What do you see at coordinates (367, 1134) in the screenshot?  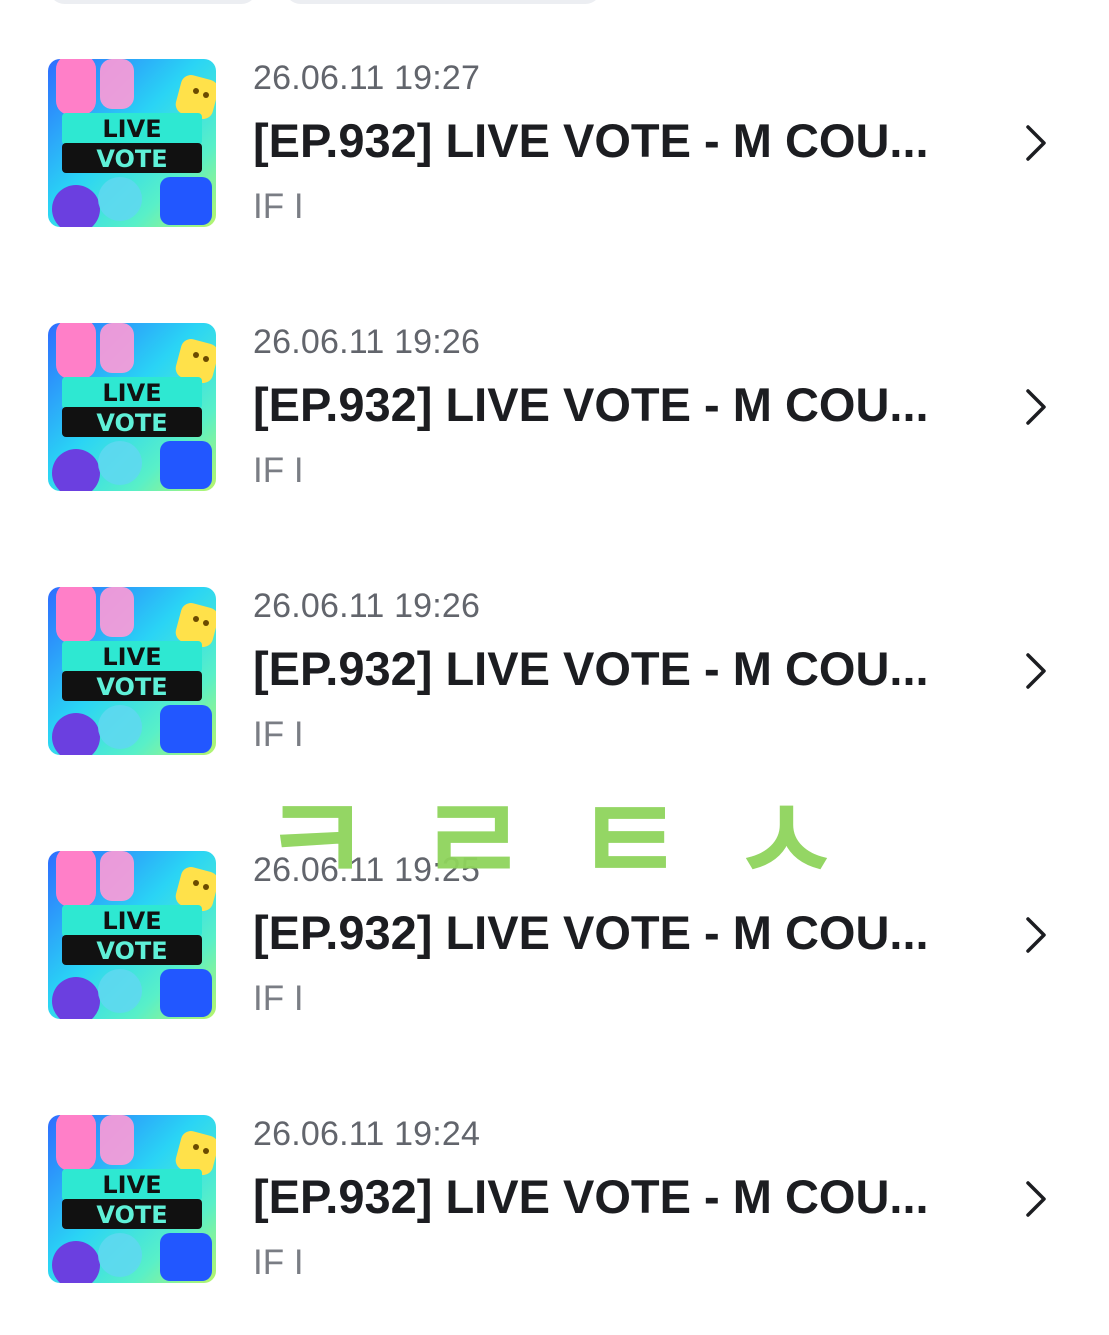 I see `item-date: 26.06.11 19:24` at bounding box center [367, 1134].